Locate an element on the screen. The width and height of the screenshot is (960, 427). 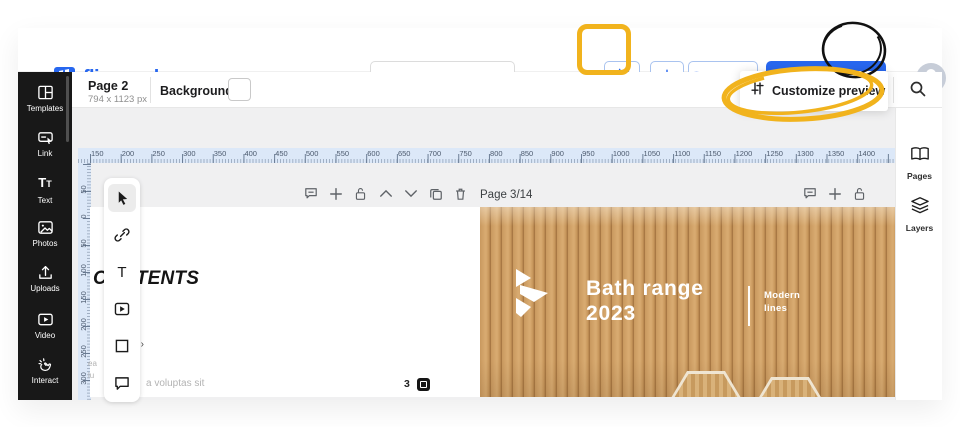
background-label: Background is located at coordinates (196, 91).